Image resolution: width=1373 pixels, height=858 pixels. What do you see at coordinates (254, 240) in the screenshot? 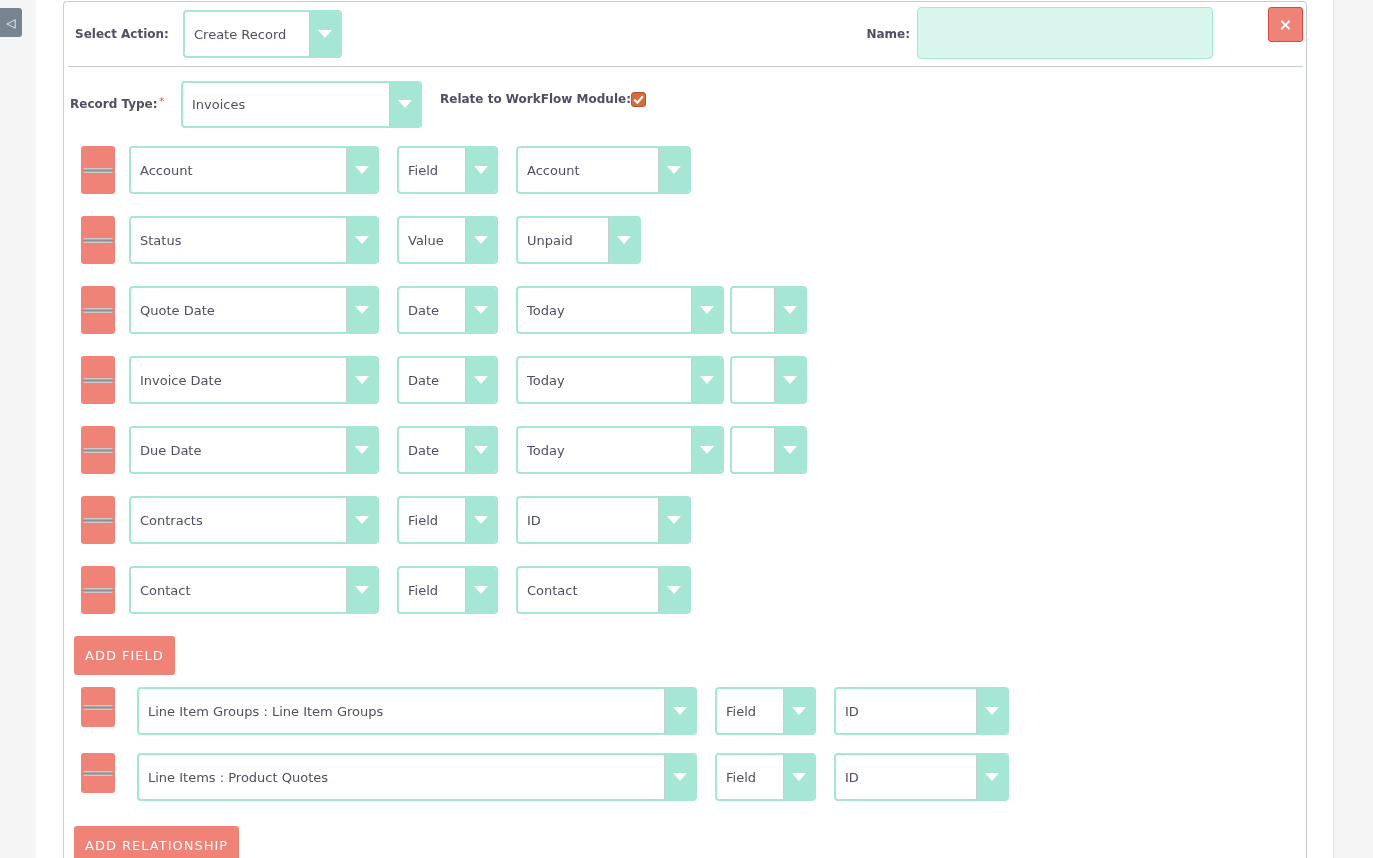
I see `attribute-dropdown: Status` at bounding box center [254, 240].